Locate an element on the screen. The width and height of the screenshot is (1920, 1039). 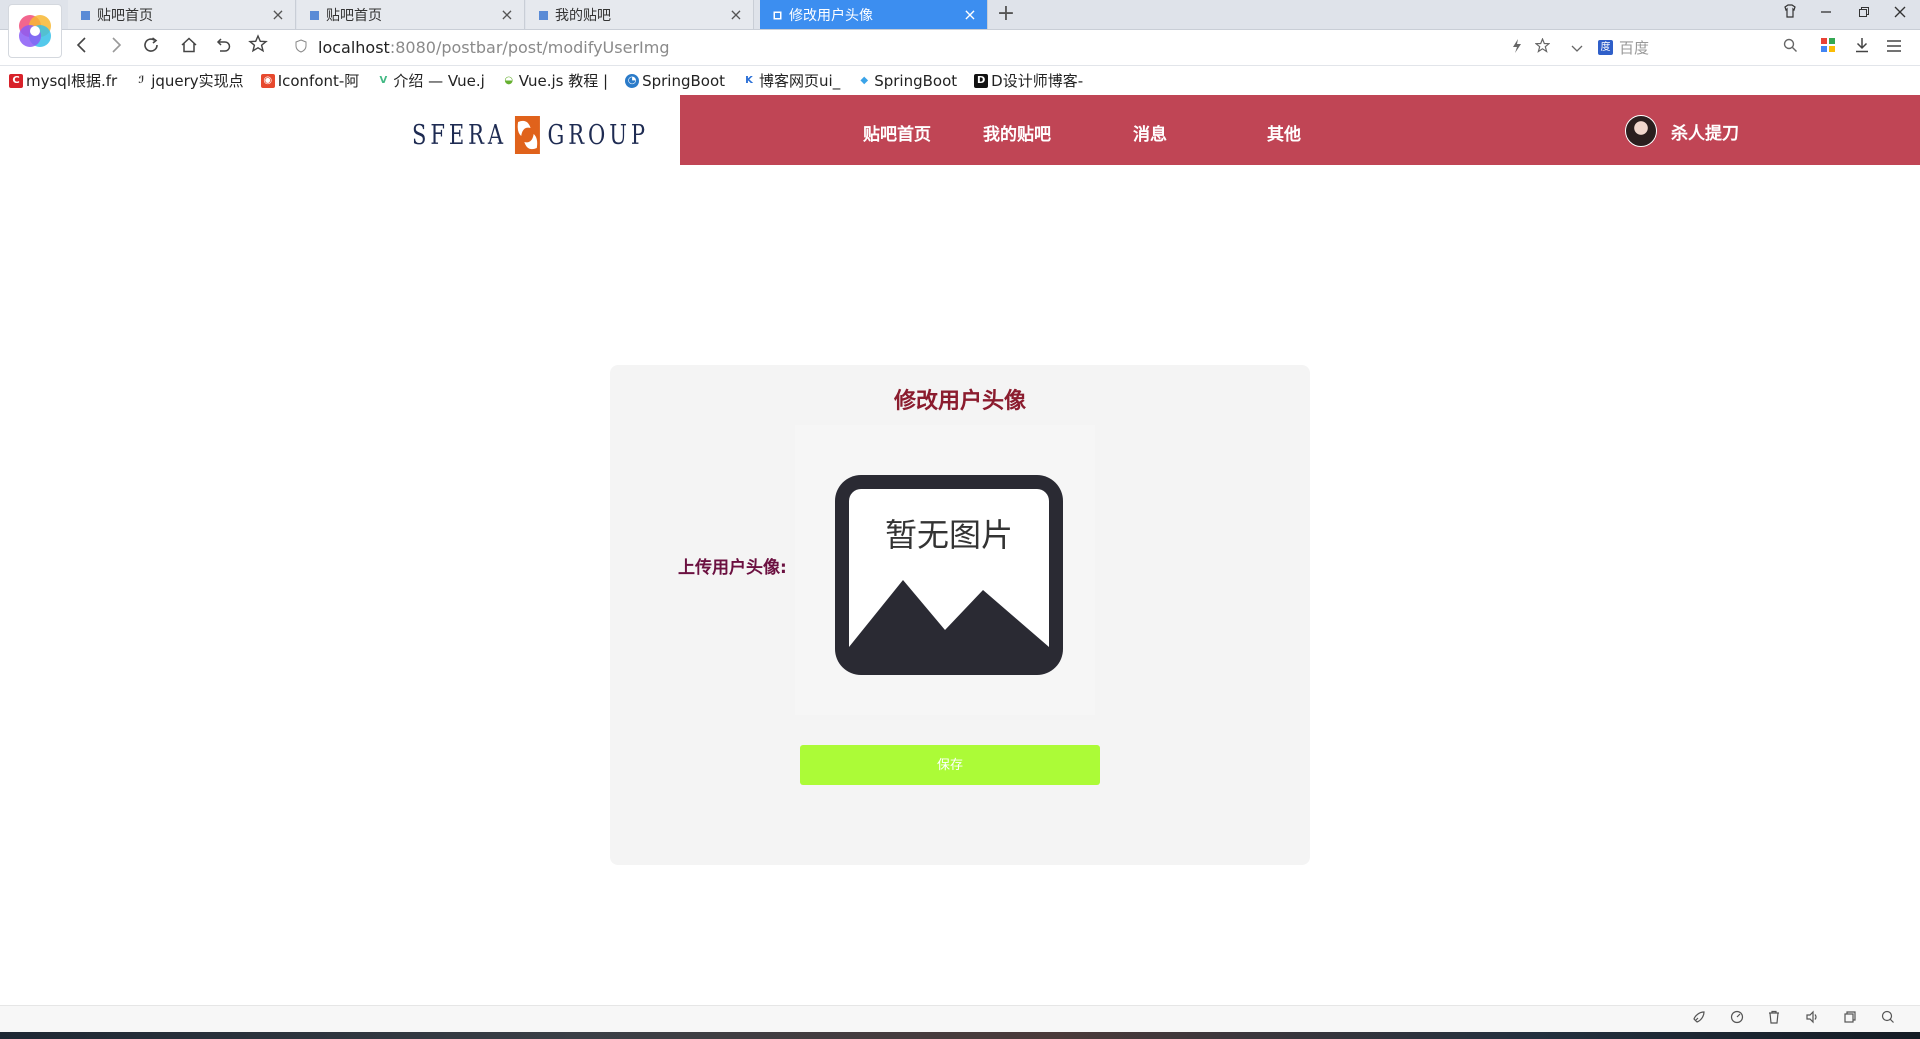
jquery-icon: ℐ is located at coordinates (141, 80).